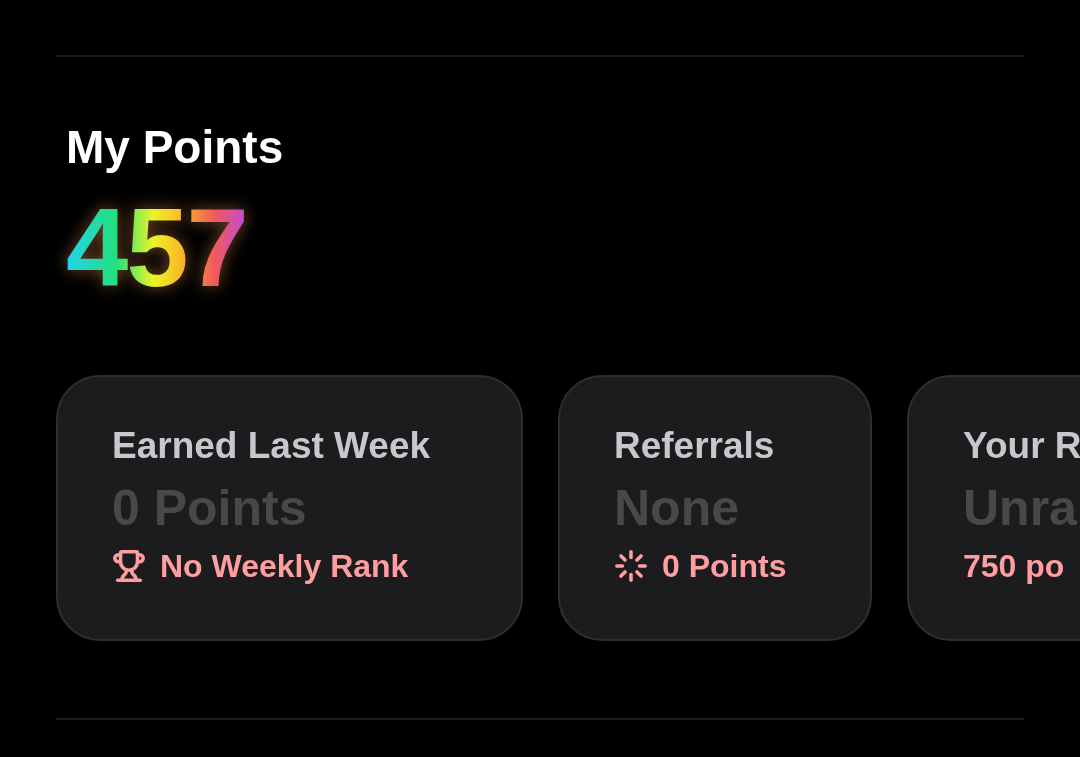 The height and width of the screenshot is (757, 1080). What do you see at coordinates (695, 446) in the screenshot?
I see `stat-label: Referrals` at bounding box center [695, 446].